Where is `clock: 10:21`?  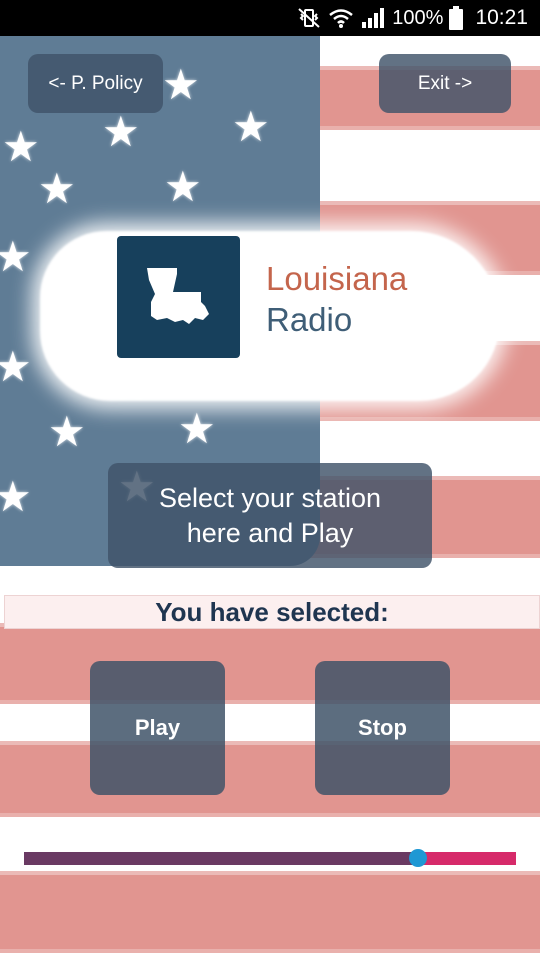
clock: 10:21 is located at coordinates (501, 17).